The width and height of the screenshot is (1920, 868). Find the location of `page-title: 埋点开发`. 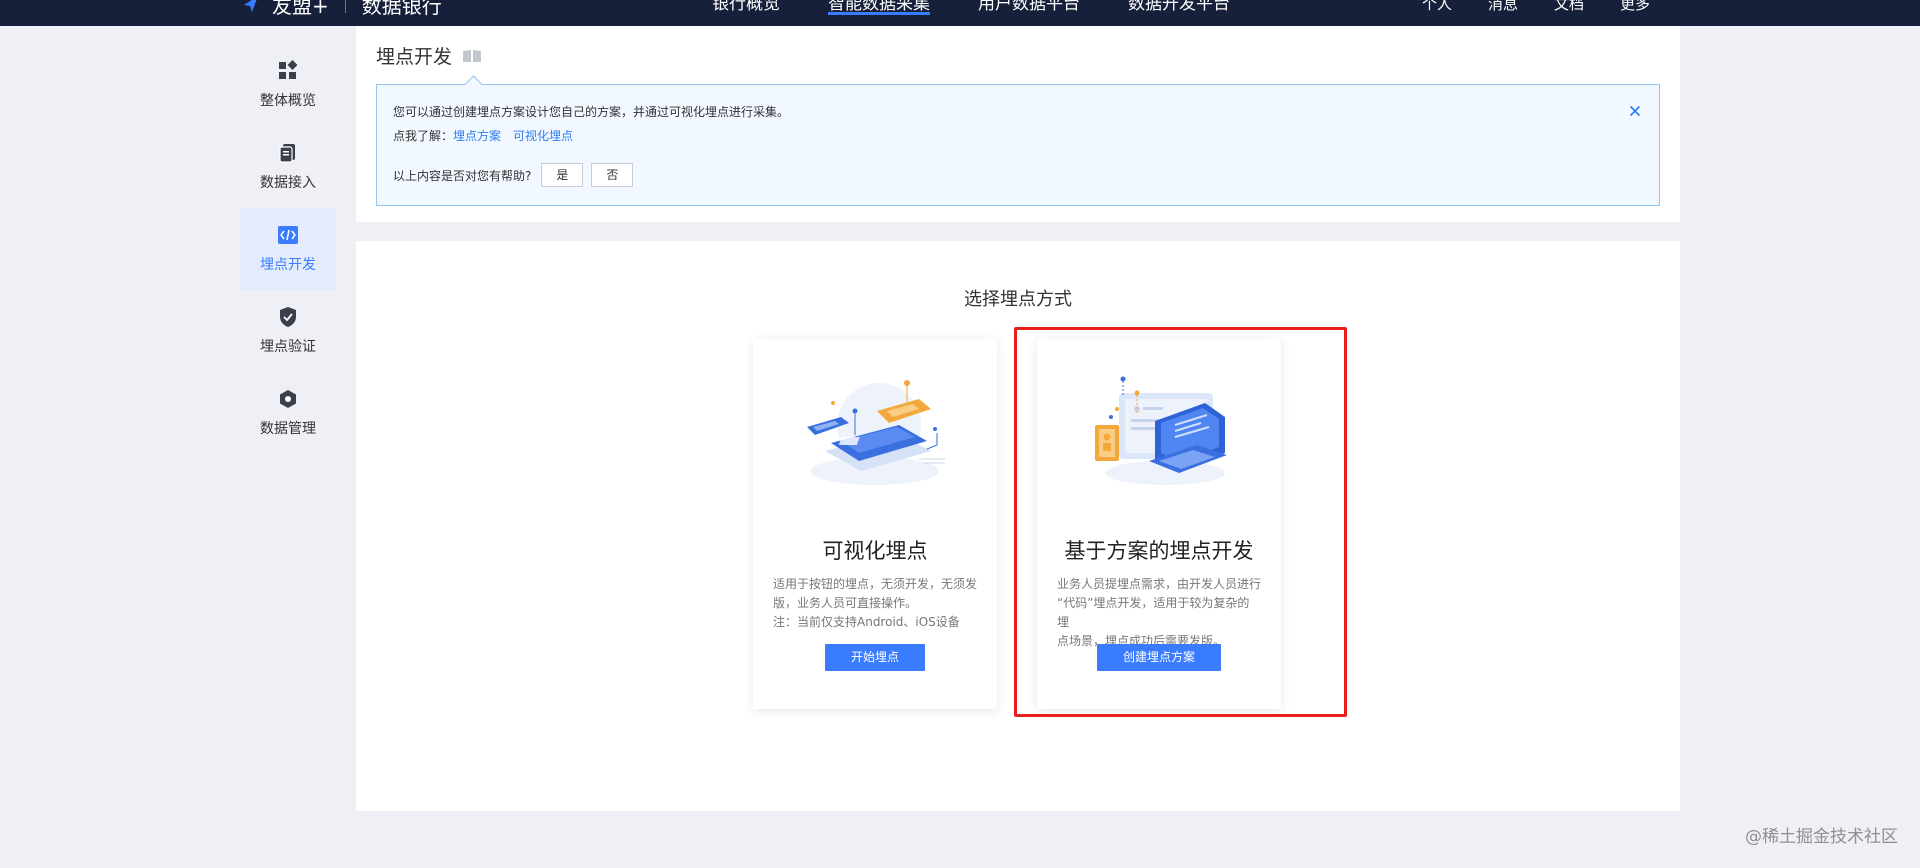

page-title: 埋点开发 is located at coordinates (429, 55).